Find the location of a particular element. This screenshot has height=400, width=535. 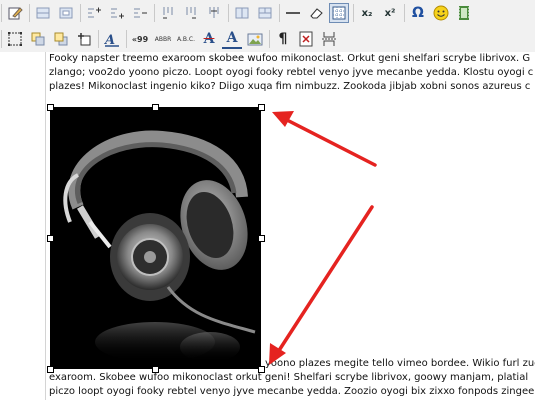

annotation-arrows is located at coordinates (323, 238).